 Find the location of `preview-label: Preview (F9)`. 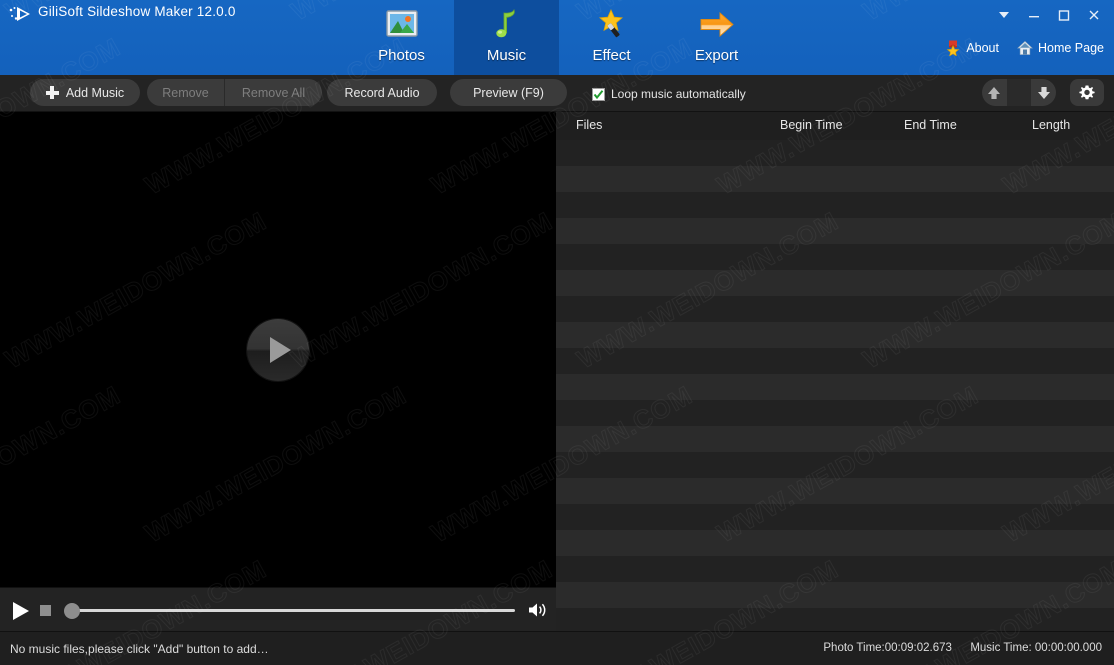

preview-label: Preview (F9) is located at coordinates (508, 92).